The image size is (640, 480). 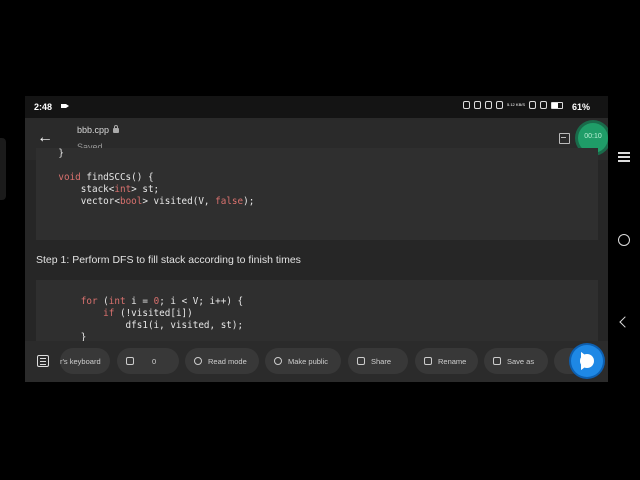 What do you see at coordinates (162, 301) in the screenshot?
I see `code-line: for (int i = 0; i < V; i++) {` at bounding box center [162, 301].